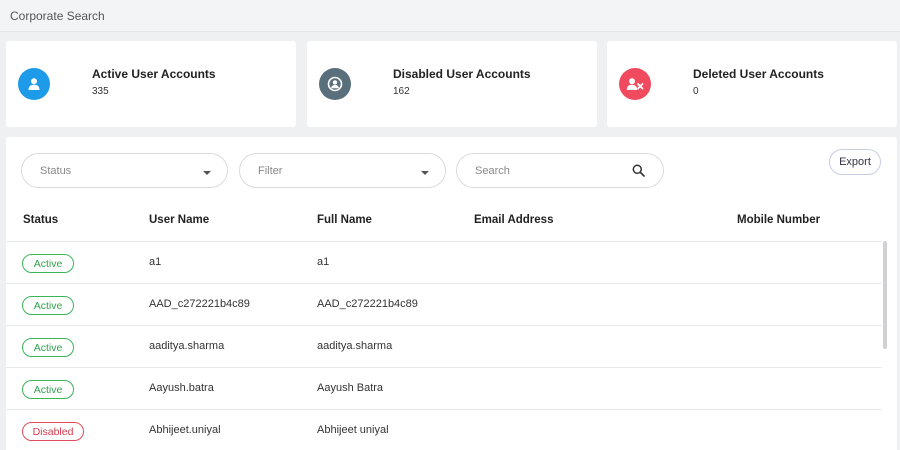 This screenshot has width=900, height=450. What do you see at coordinates (344, 220) in the screenshot?
I see `column-header-full-name: Full Name` at bounding box center [344, 220].